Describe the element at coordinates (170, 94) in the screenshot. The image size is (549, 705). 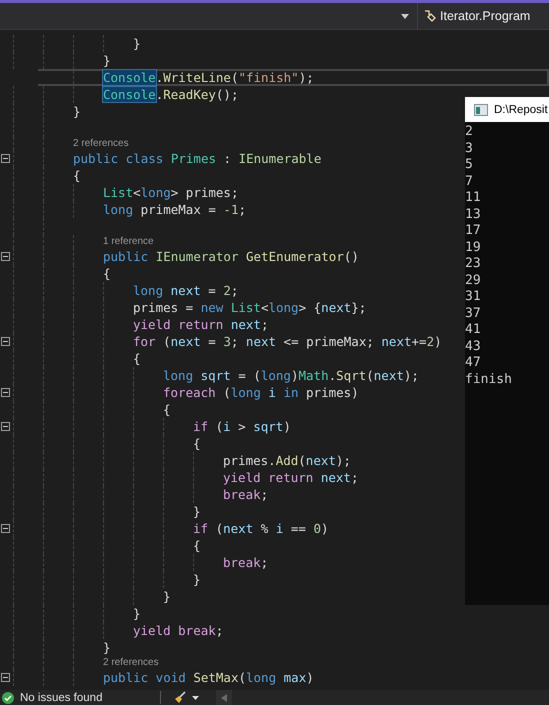
I see `code-line: Console.ReadKey();` at that location.